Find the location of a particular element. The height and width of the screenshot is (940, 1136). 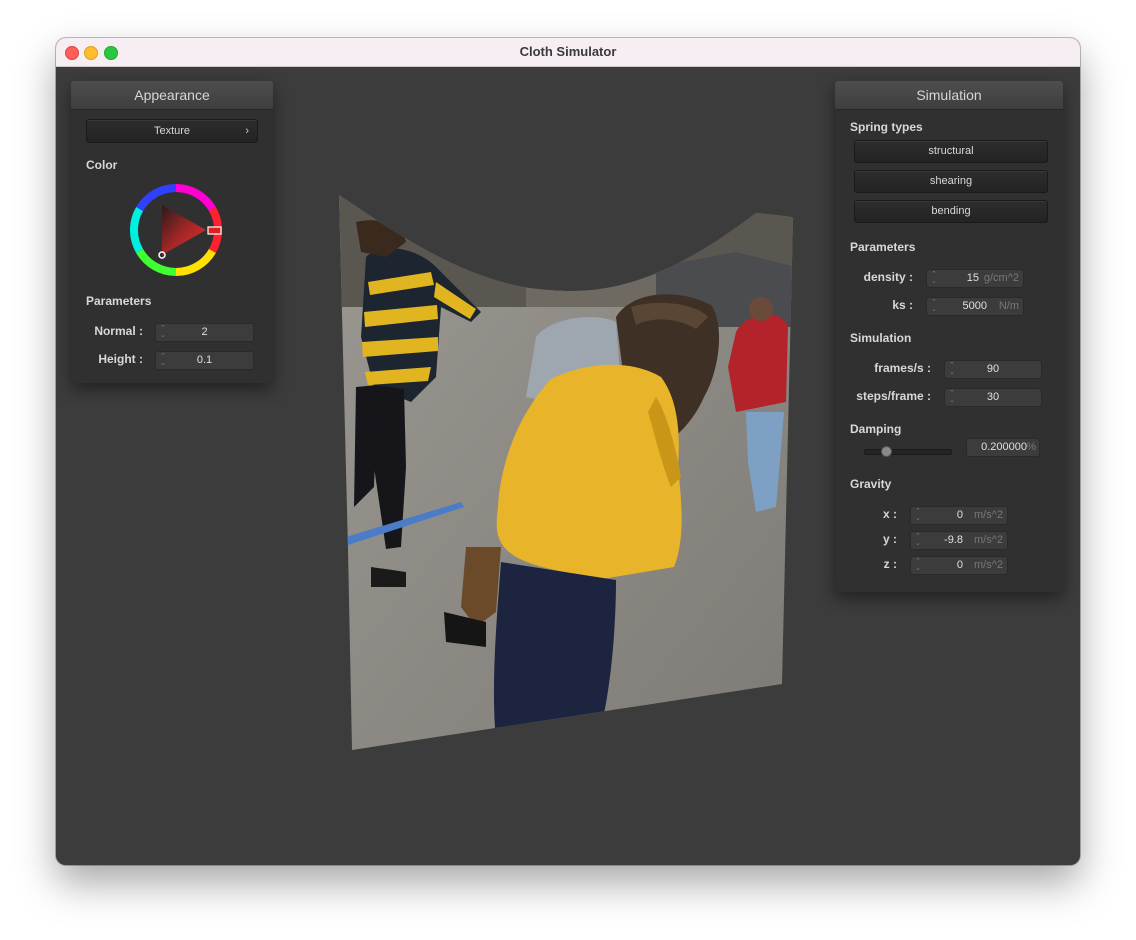

simulation-section-label: Simulation is located at coordinates (881, 338).